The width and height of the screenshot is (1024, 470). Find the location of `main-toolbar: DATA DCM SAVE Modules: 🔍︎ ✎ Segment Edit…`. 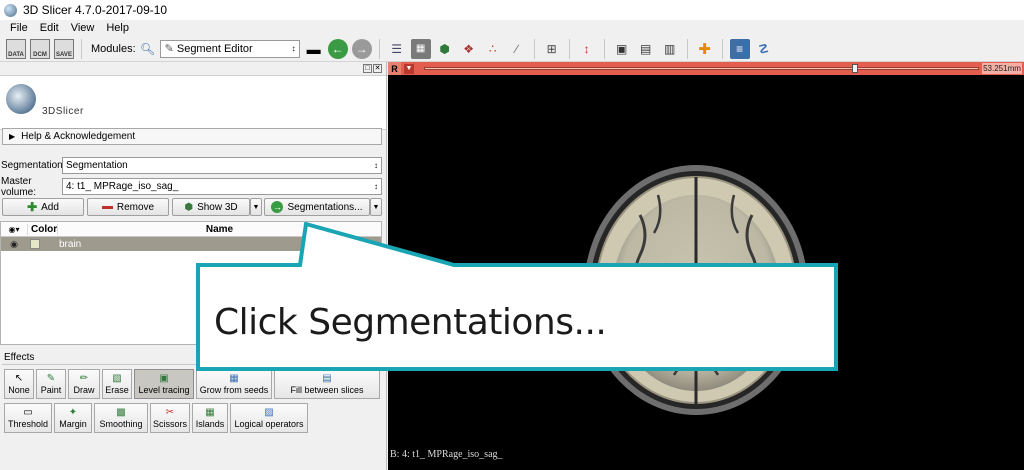

main-toolbar: DATA DCM SAVE Modules: 🔍︎ ✎ Segment Edit… is located at coordinates (512, 49).